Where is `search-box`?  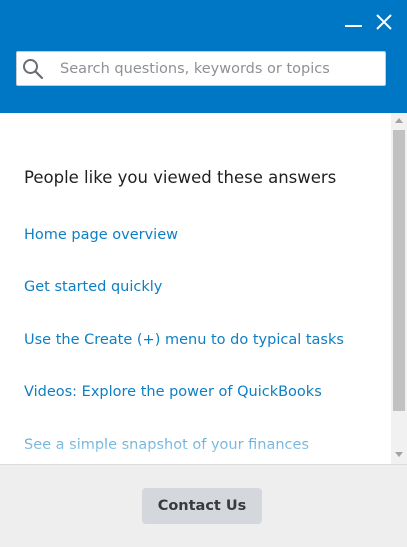 search-box is located at coordinates (201, 68).